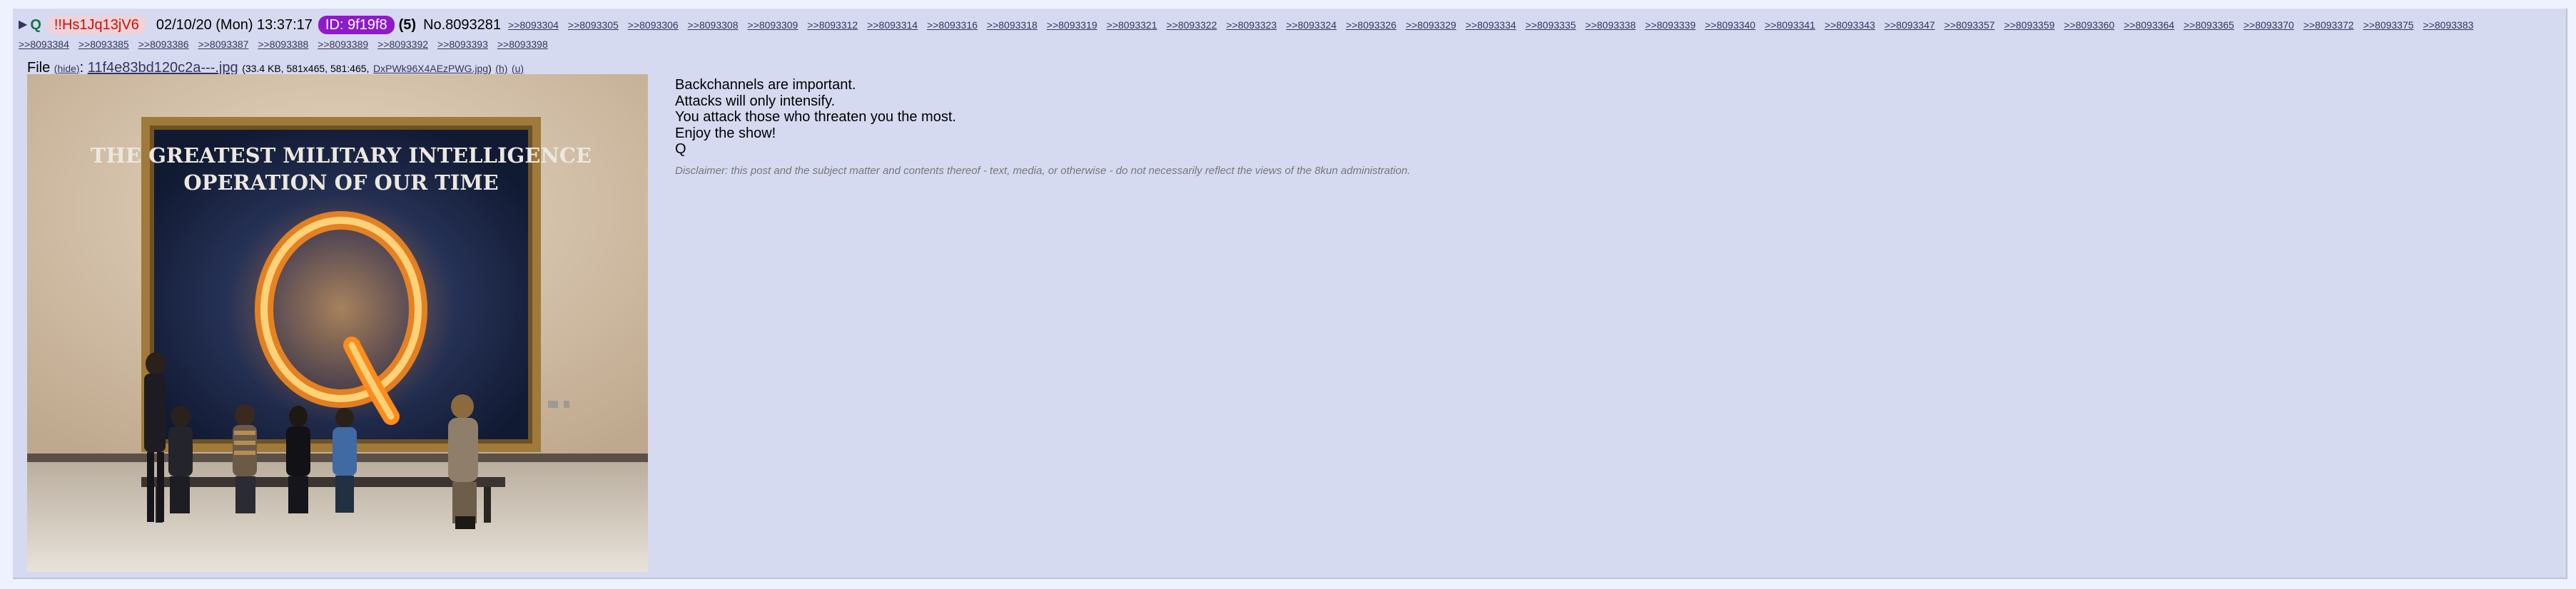 The width and height of the screenshot is (2576, 589). Describe the element at coordinates (2209, 25) in the screenshot. I see `backlink: >>8093365` at that location.